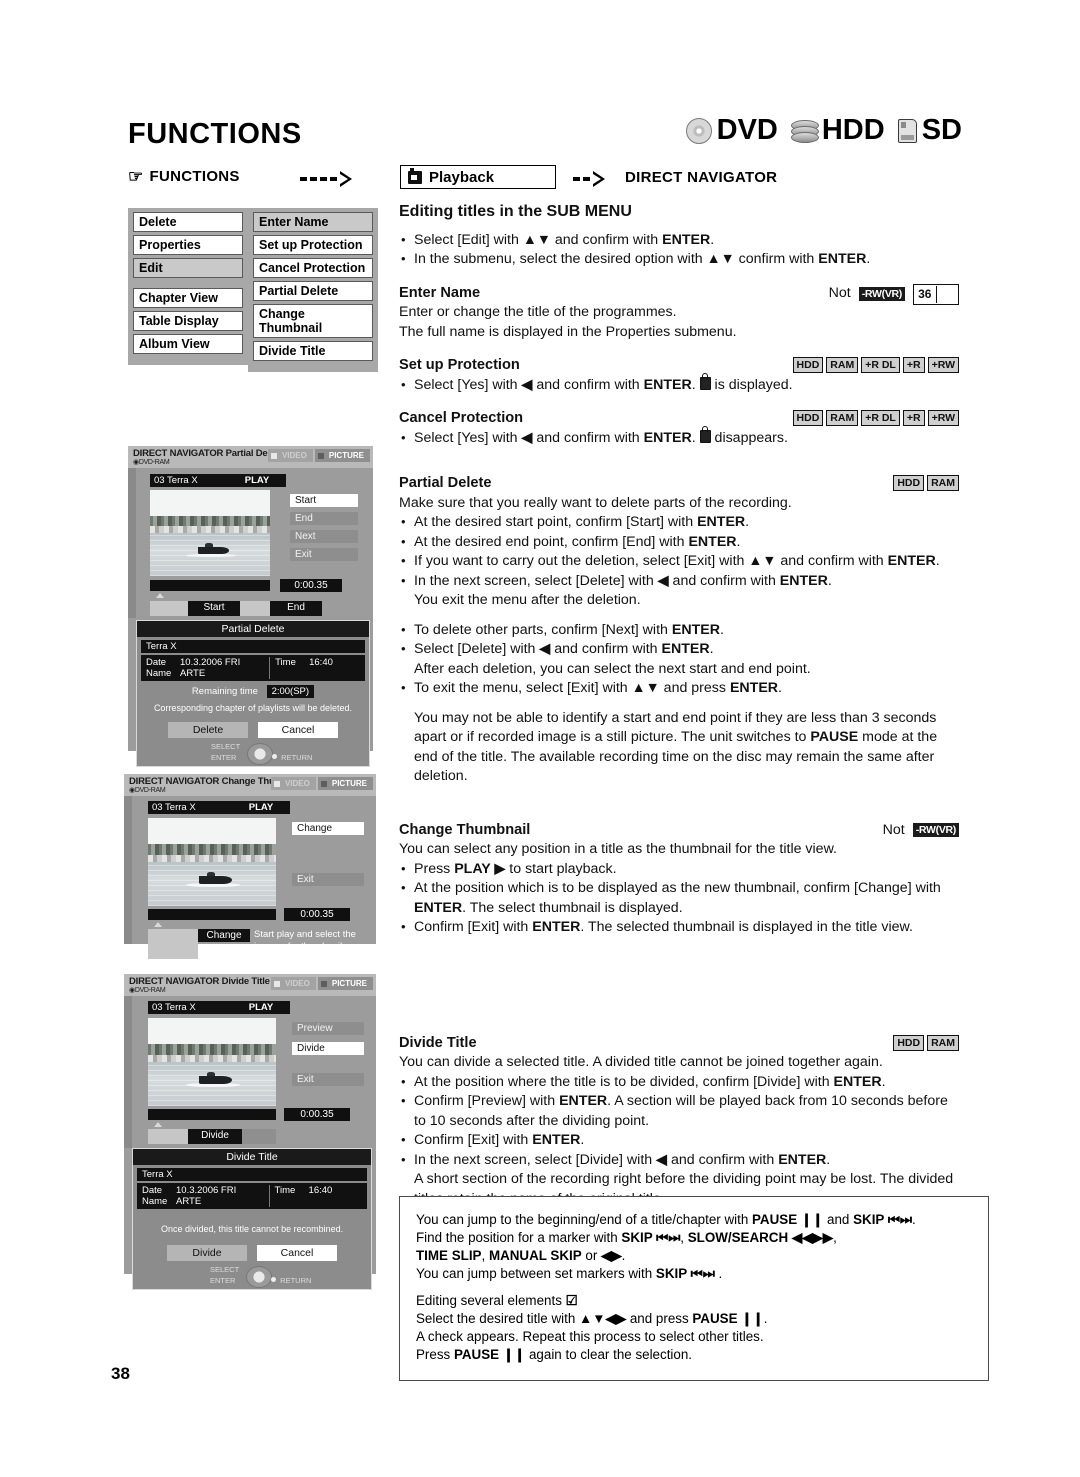 Image resolution: width=1080 pixels, height=1477 pixels. Describe the element at coordinates (445, 483) in the screenshot. I see `heading-partial-delete: Partial Delete` at that location.